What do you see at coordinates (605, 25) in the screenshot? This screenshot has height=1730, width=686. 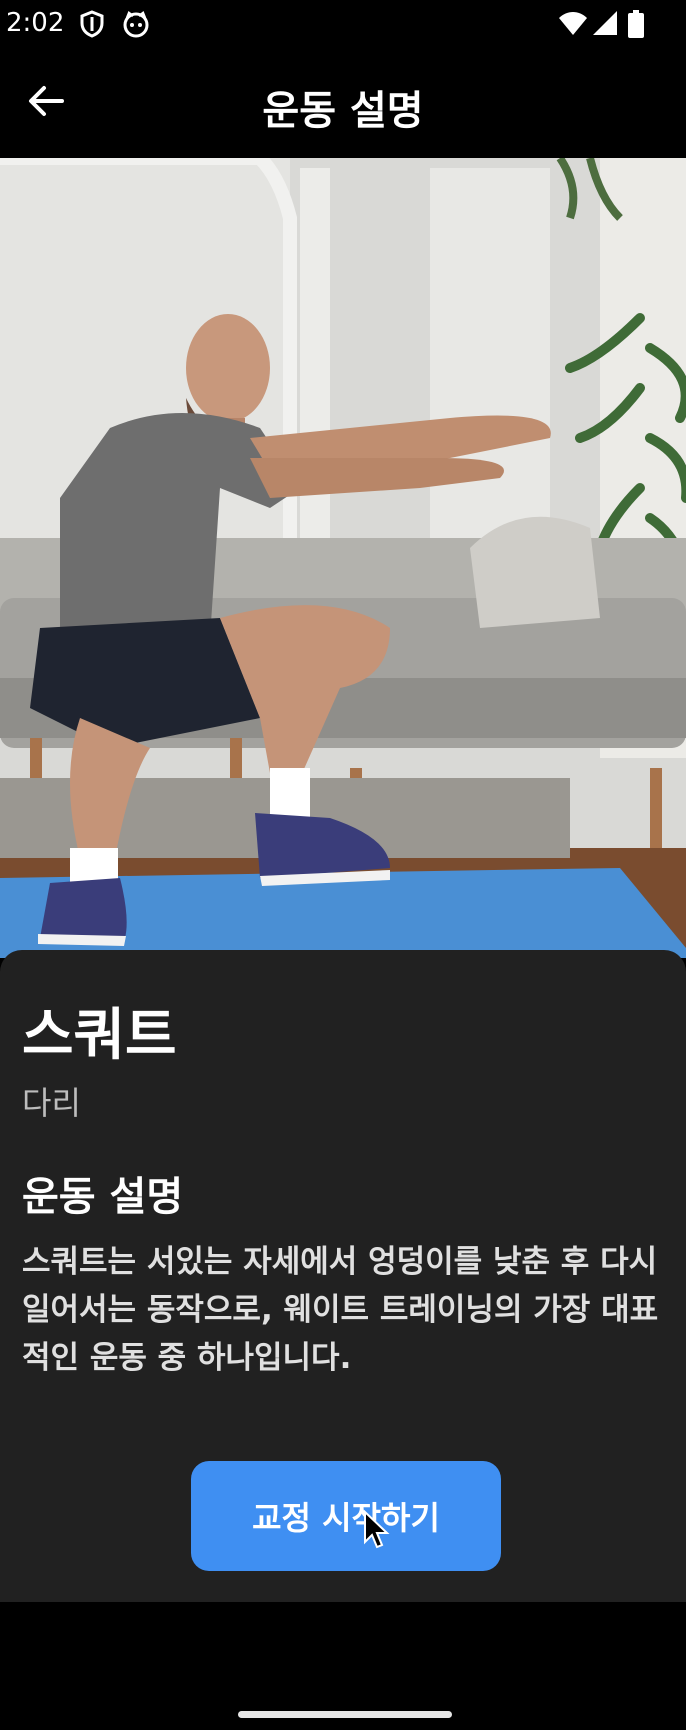 I see `signal-icon` at bounding box center [605, 25].